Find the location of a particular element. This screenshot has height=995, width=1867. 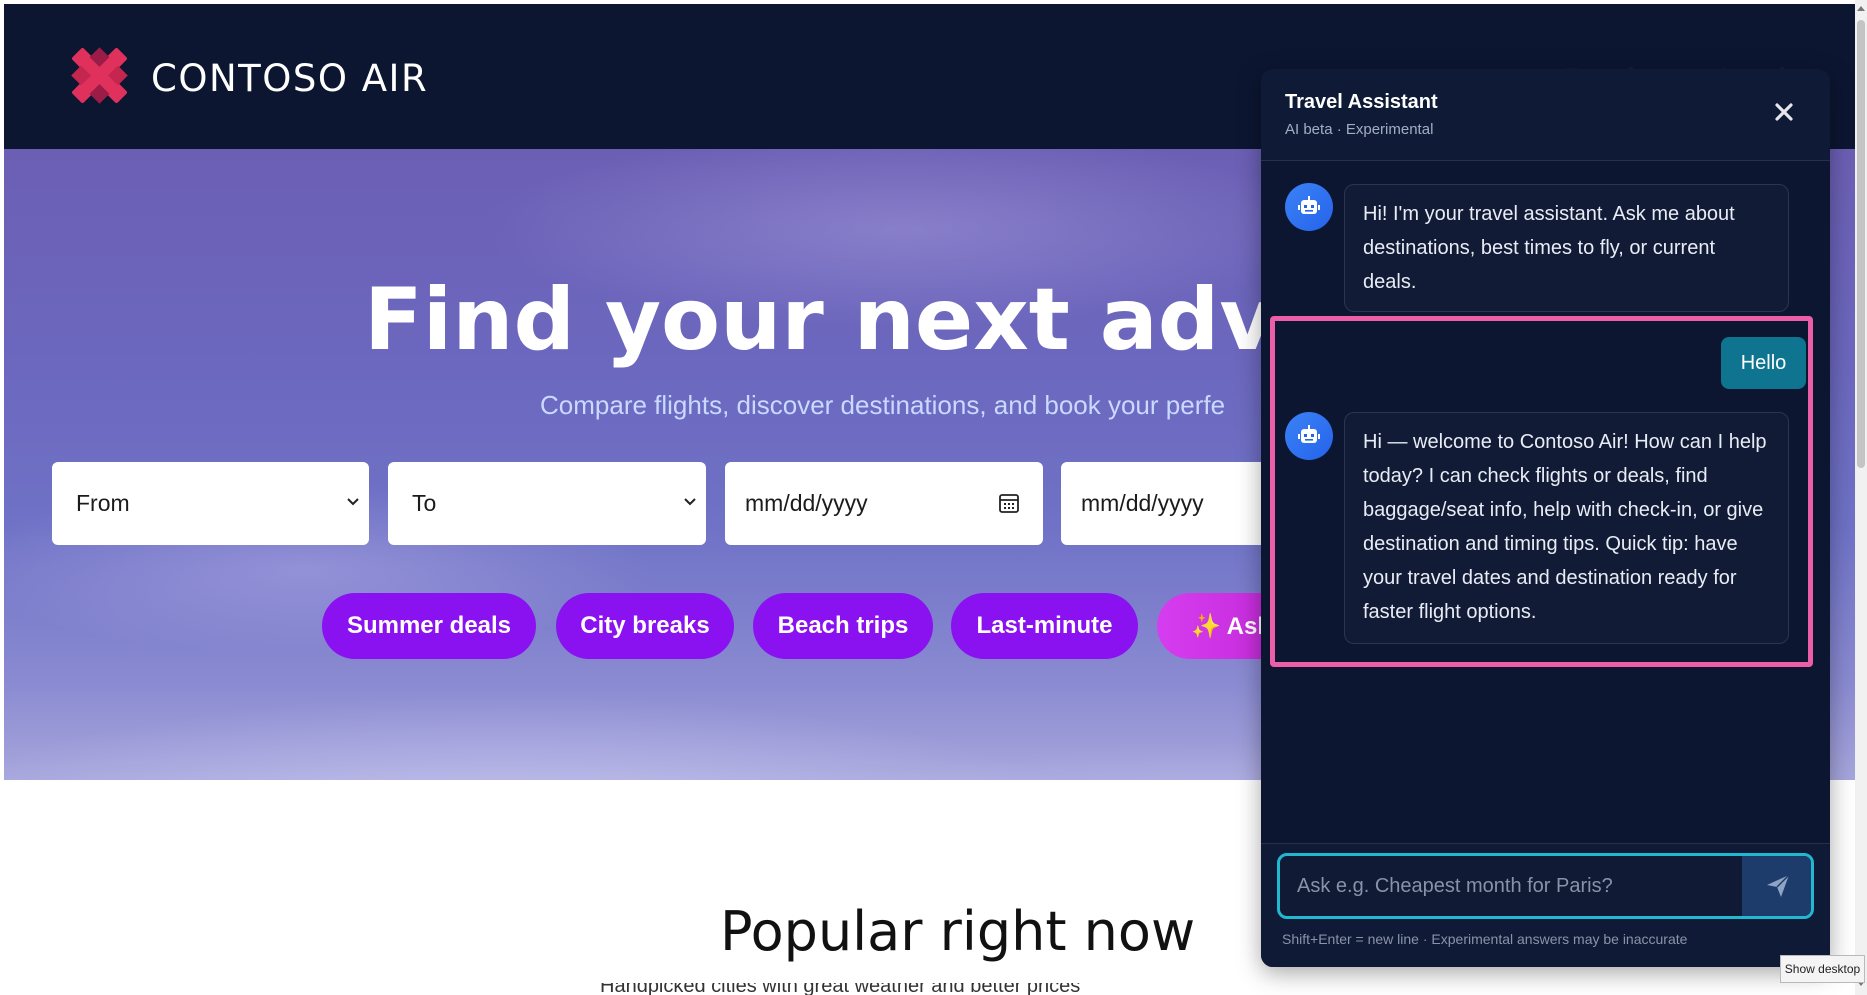

chat-title: Travel Assistant is located at coordinates (1361, 102).